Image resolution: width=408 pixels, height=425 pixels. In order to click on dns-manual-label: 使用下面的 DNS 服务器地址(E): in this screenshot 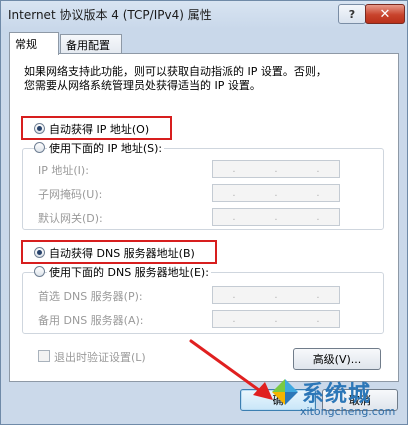, I will do `click(129, 272)`.